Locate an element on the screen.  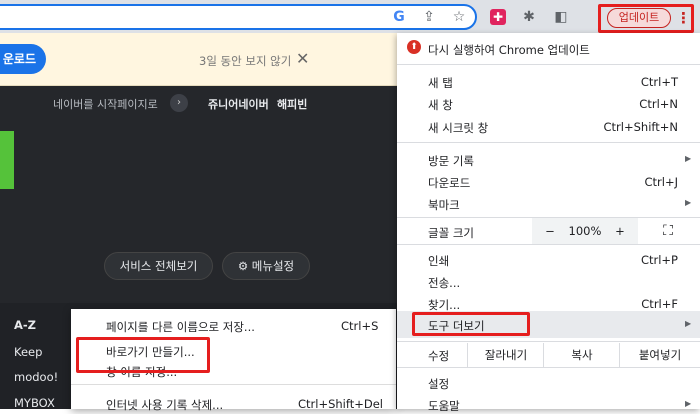
menu-new-window-shortcut: Ctrl+N is located at coordinates (658, 104).